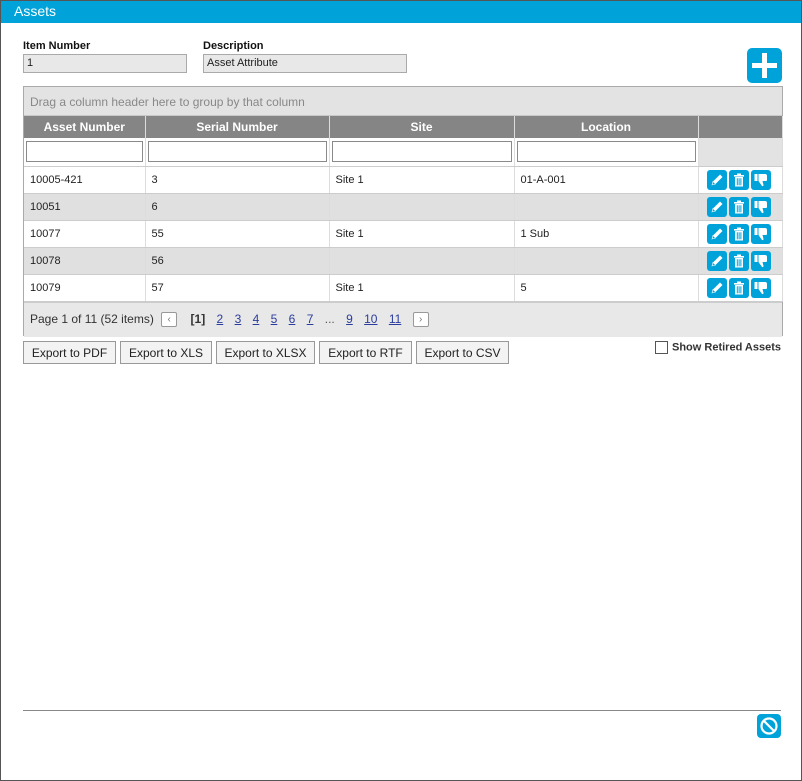  I want to click on table-row: 10079 57 Site 1 5, so click(403, 288).